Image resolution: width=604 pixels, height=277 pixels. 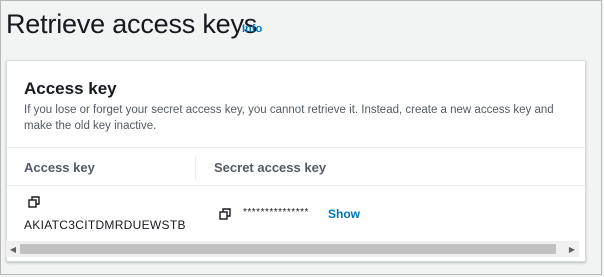 I want to click on horizontal-scrollbar: ◀ ▶, so click(x=292, y=249).